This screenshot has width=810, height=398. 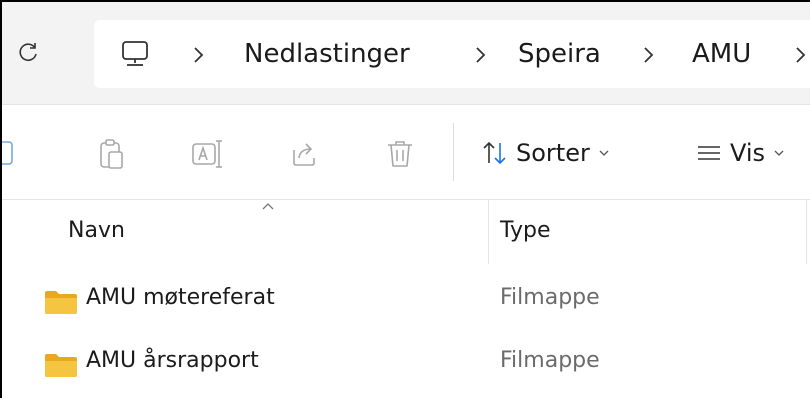 I want to click on view-icon, so click(x=709, y=153).